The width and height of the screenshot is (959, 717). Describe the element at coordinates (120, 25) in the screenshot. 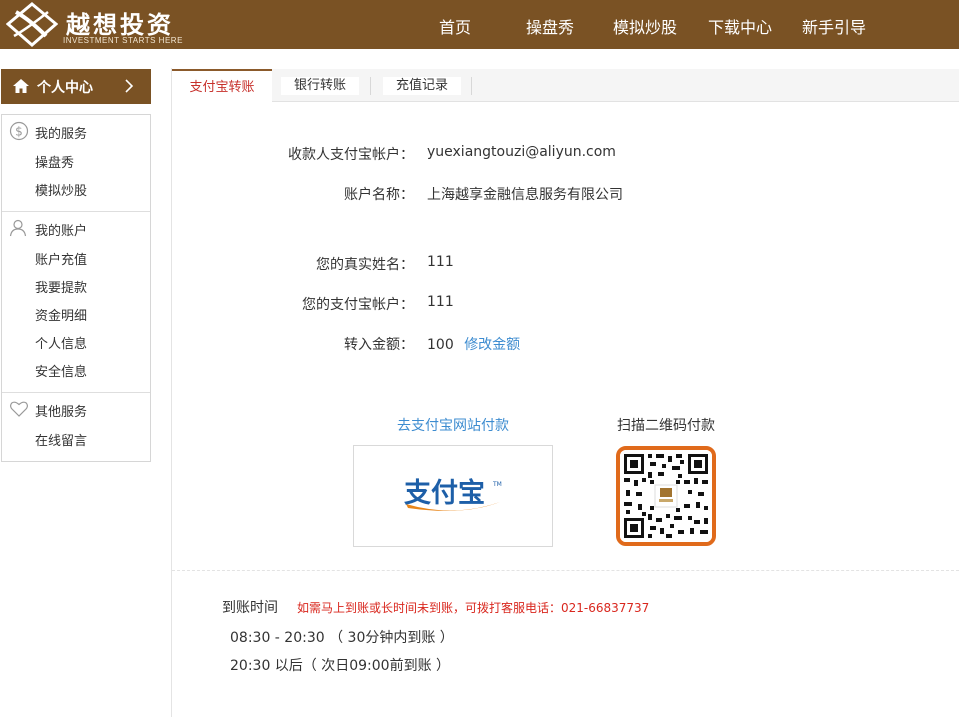

I see `logo-title: 越想投资` at that location.